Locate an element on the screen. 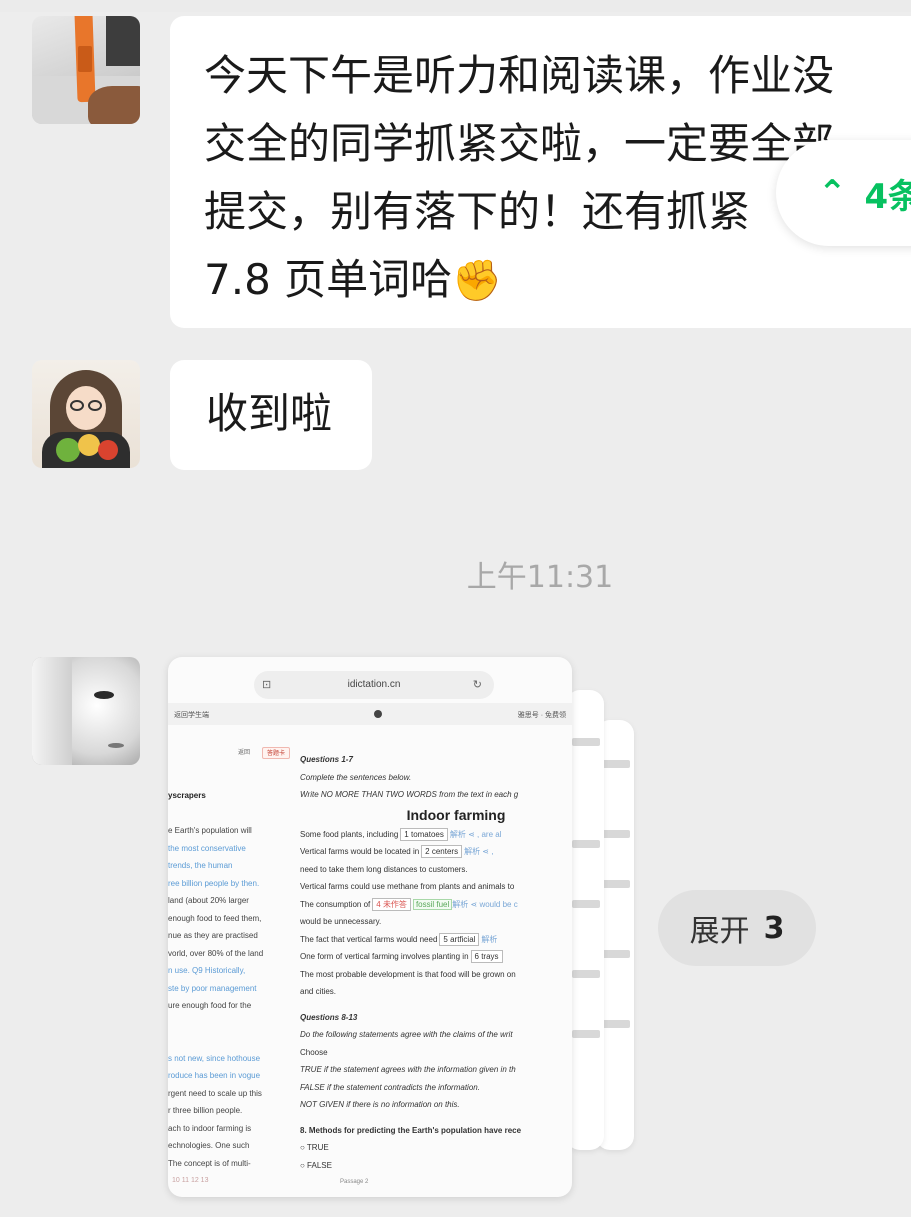 The height and width of the screenshot is (1217, 911). avatar-background is located at coordinates (123, 41).